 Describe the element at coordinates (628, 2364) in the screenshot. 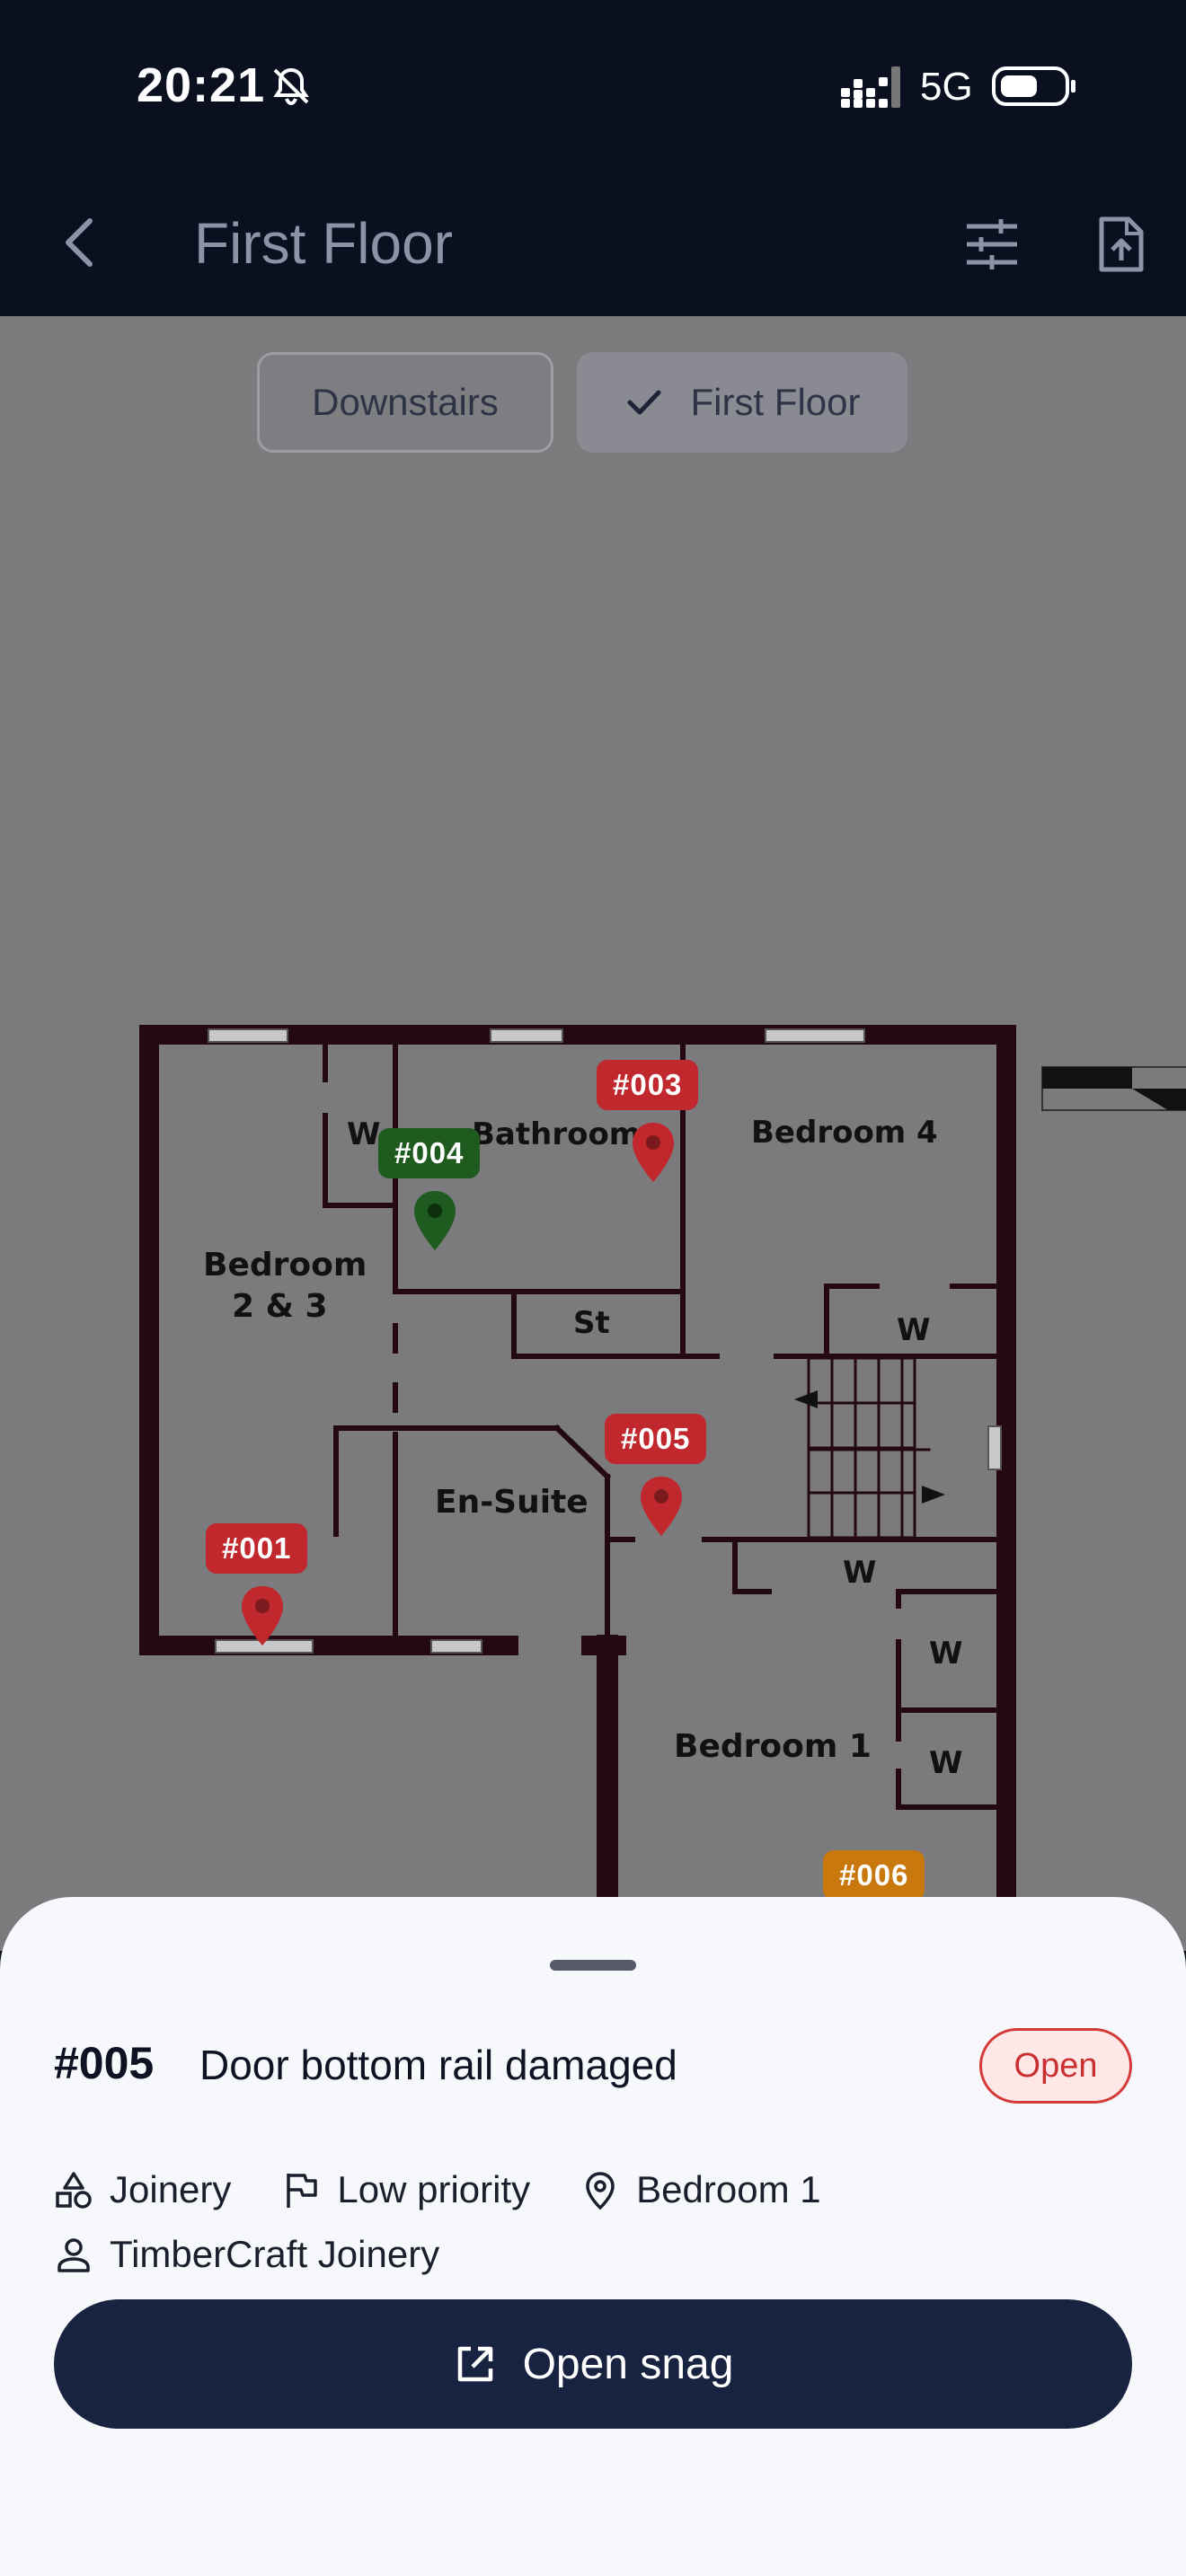

I see `open-snag-label: Open snag` at that location.